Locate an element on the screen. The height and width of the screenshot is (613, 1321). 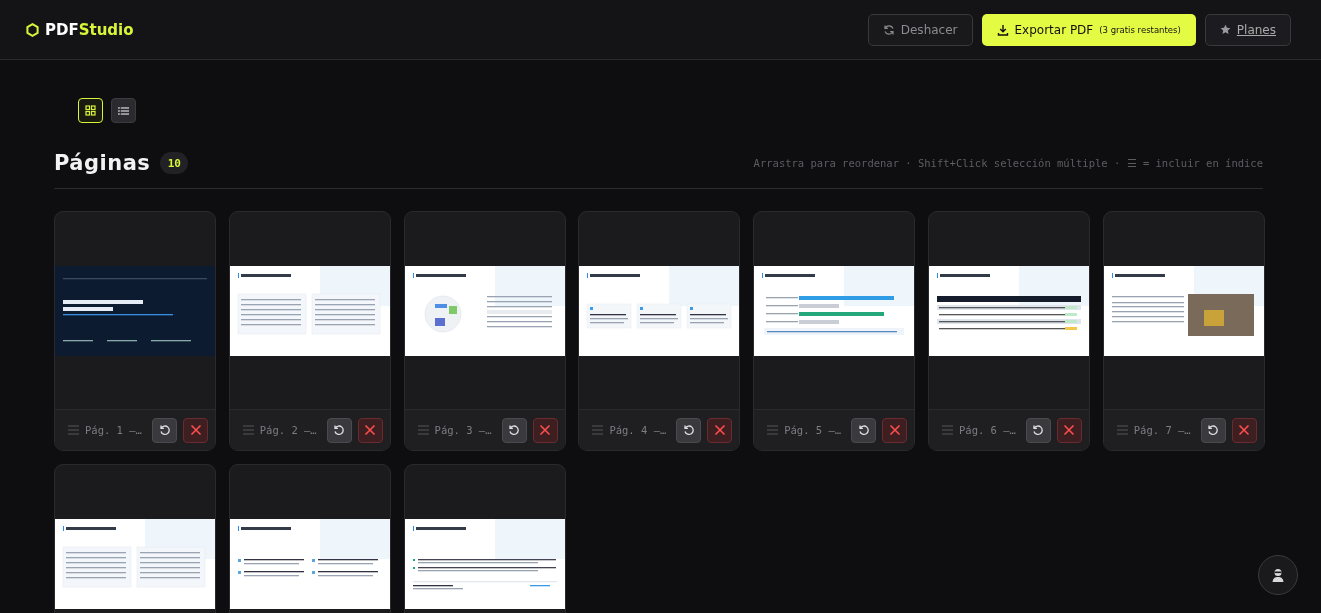
export-pdf-button: Exportar PDF (3 gratis restantes) is located at coordinates (1088, 29).